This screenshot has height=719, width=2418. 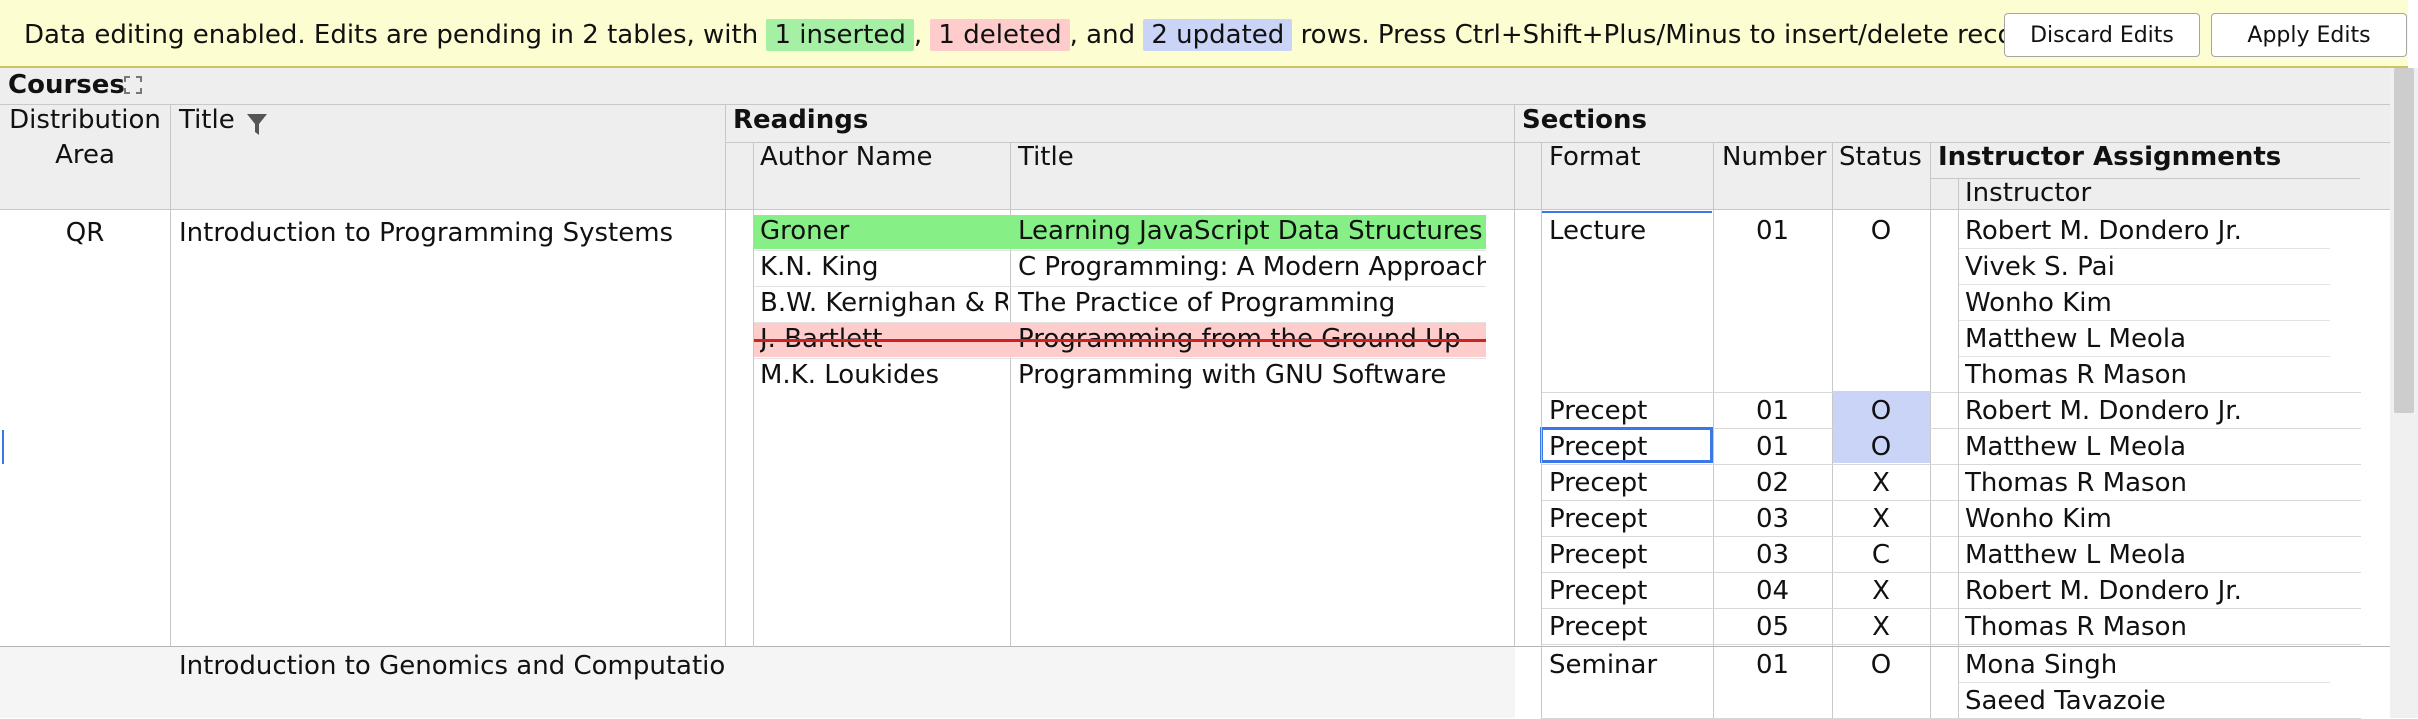 What do you see at coordinates (1584, 120) in the screenshot?
I see `header-sections: Sections` at bounding box center [1584, 120].